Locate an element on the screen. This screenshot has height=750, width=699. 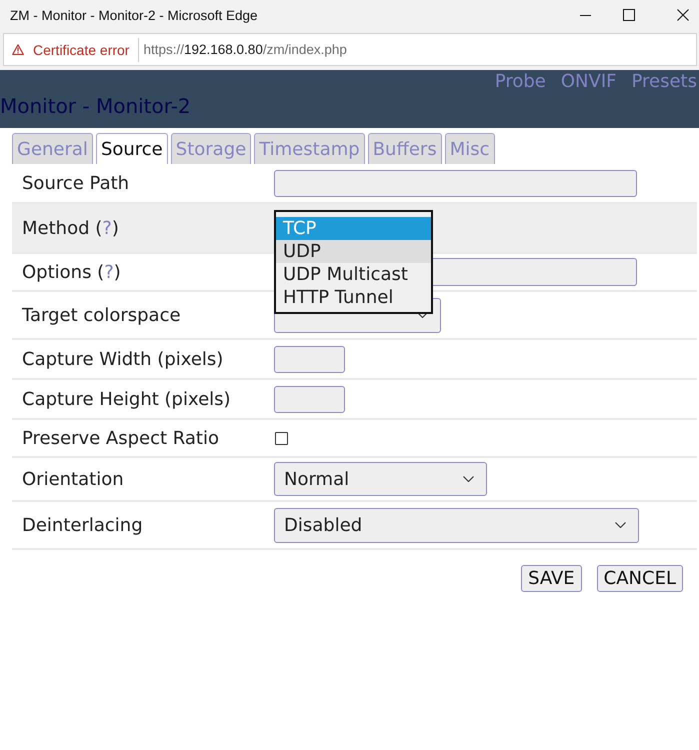
nav-link: Probe is located at coordinates (520, 82).